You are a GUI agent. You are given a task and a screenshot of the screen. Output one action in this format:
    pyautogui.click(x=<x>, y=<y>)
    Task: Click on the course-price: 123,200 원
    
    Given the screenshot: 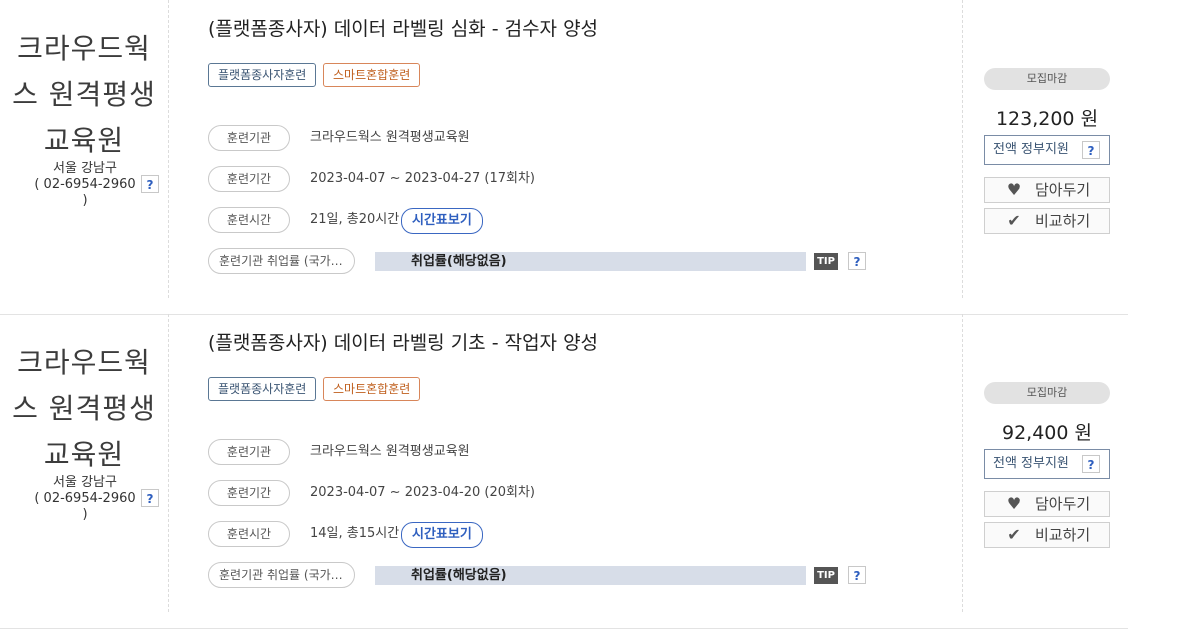 What is the action you would take?
    pyautogui.click(x=1047, y=119)
    